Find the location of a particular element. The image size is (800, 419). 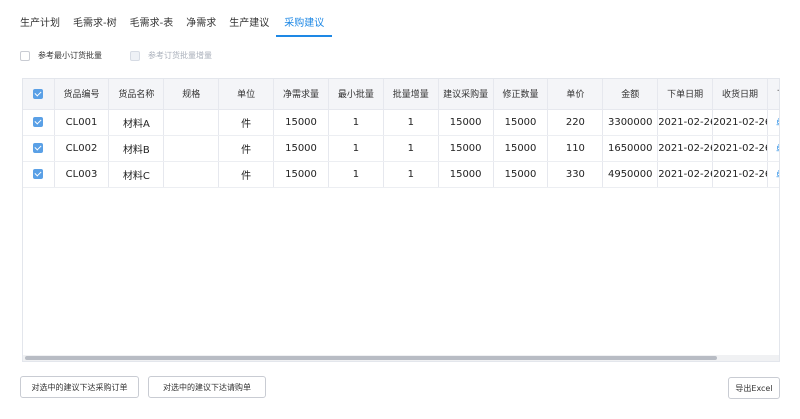

cell-item-code: CL002 is located at coordinates (82, 148).